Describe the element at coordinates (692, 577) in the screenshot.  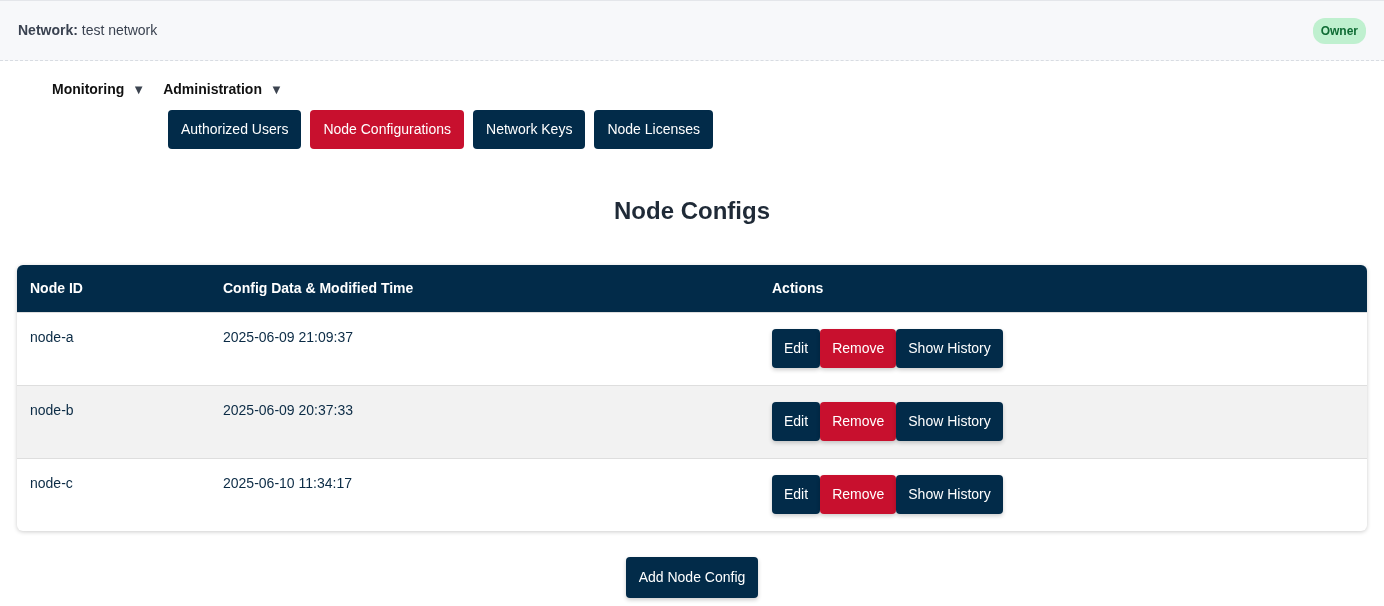
I see `add-node-config-button: Add Node Config` at that location.